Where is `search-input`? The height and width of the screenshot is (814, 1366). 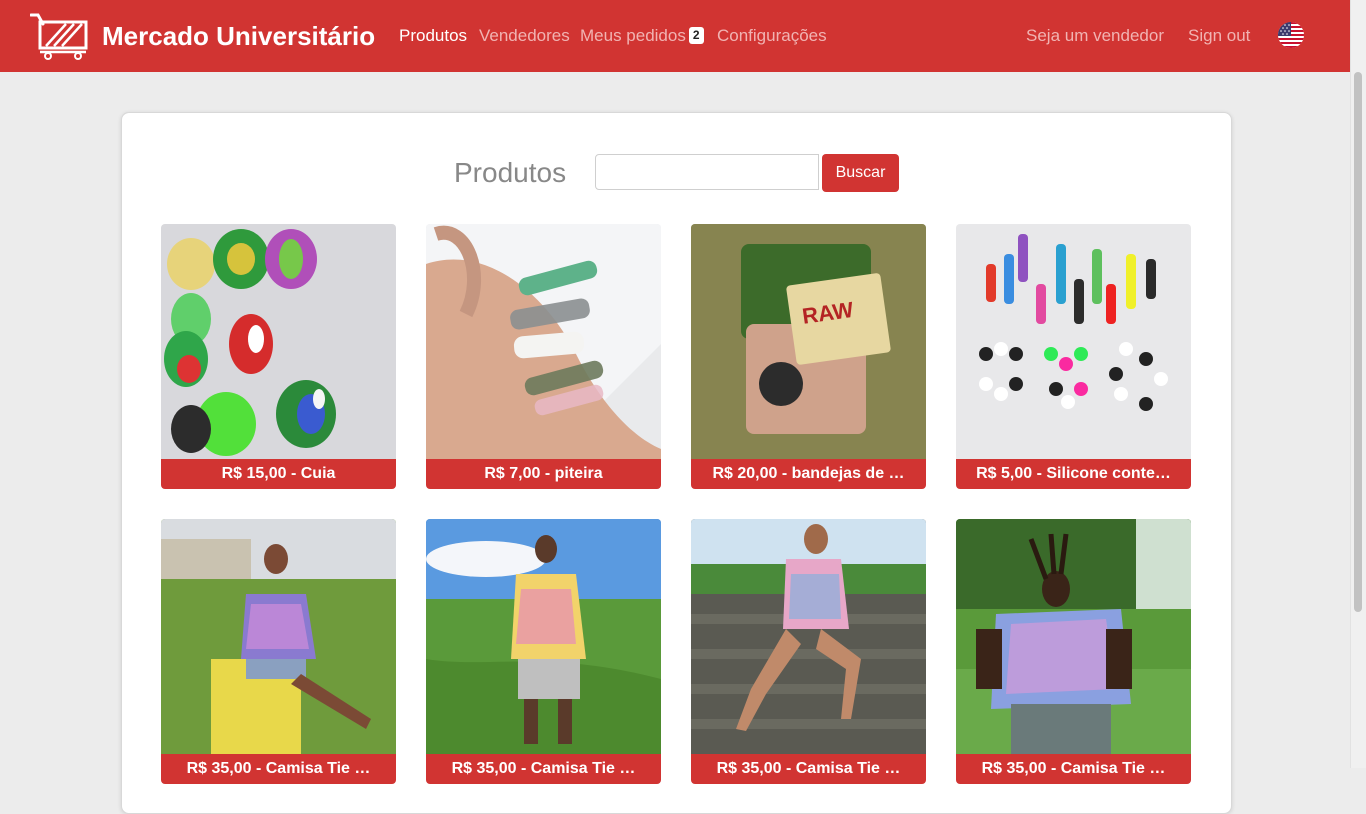
search-input is located at coordinates (707, 172).